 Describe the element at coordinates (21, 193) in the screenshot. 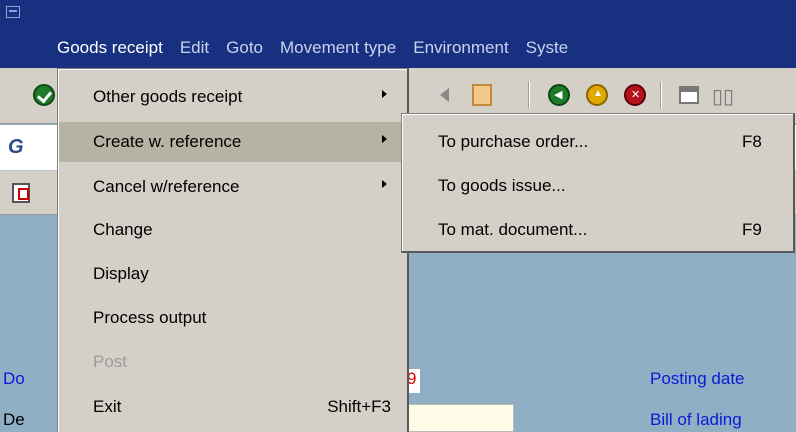

I see `document-icon` at that location.